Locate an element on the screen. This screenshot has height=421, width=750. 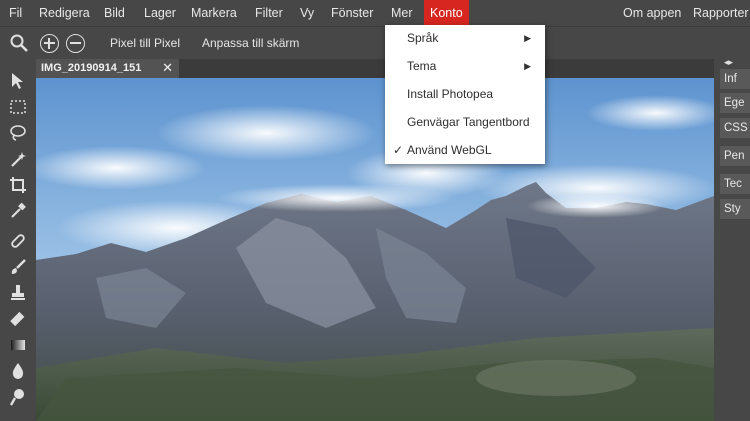
menu-item-theme: Tema ▶ is located at coordinates (465, 66).